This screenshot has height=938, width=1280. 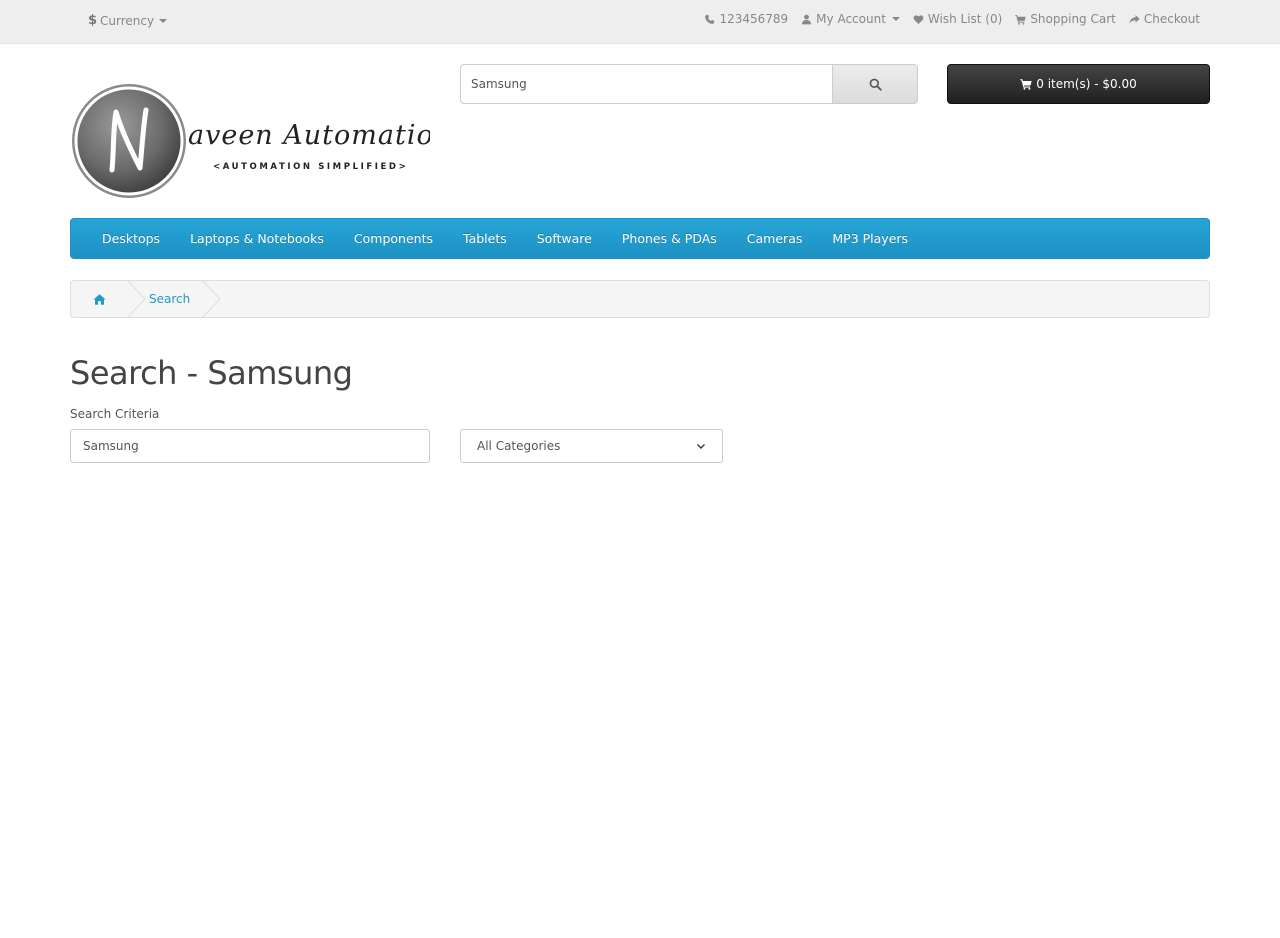 I want to click on shopping-cart-link: Shopping Cart, so click(x=1065, y=19).